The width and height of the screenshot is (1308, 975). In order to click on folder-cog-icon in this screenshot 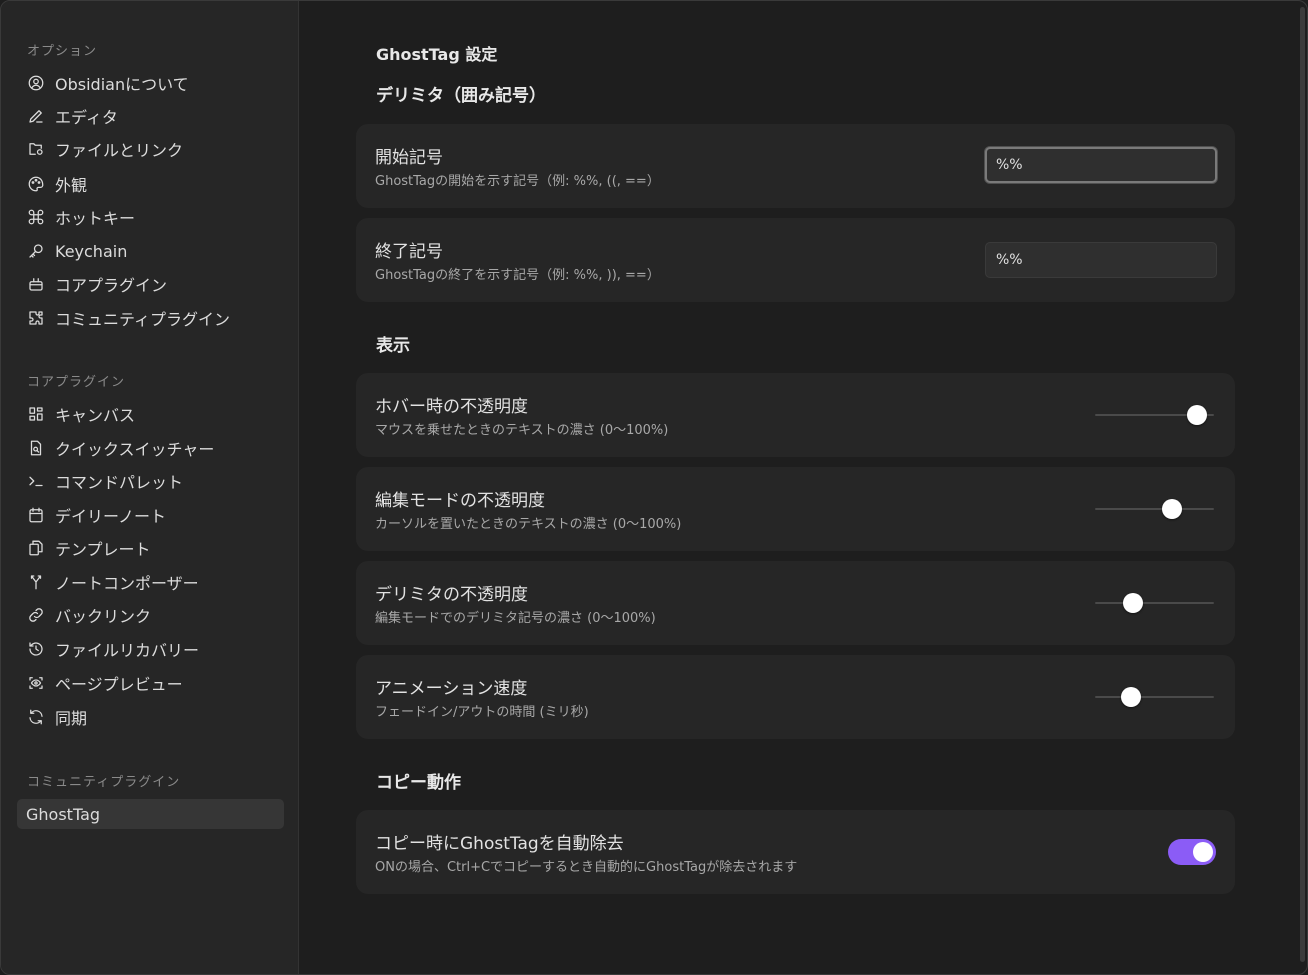, I will do `click(36, 149)`.